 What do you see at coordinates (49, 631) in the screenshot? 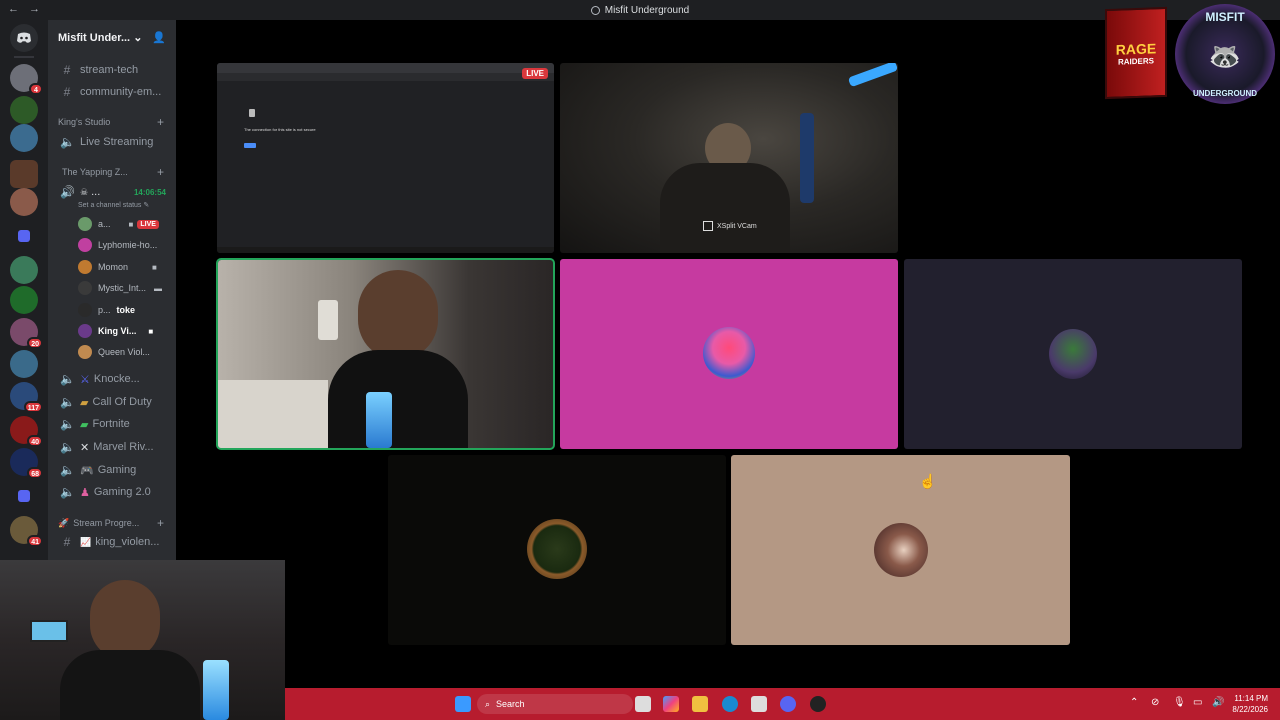
I see `background-monitor` at bounding box center [49, 631].